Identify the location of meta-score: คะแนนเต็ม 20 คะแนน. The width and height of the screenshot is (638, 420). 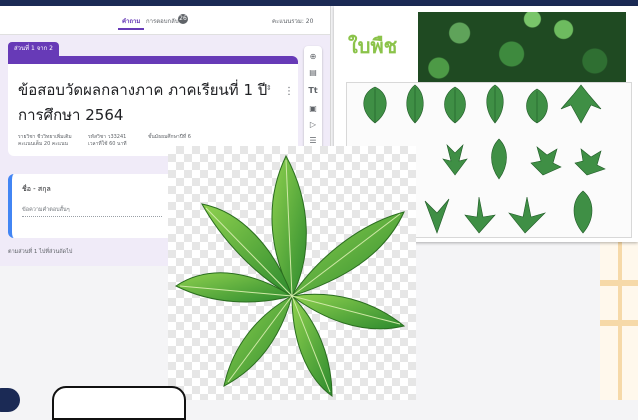
(43, 144).